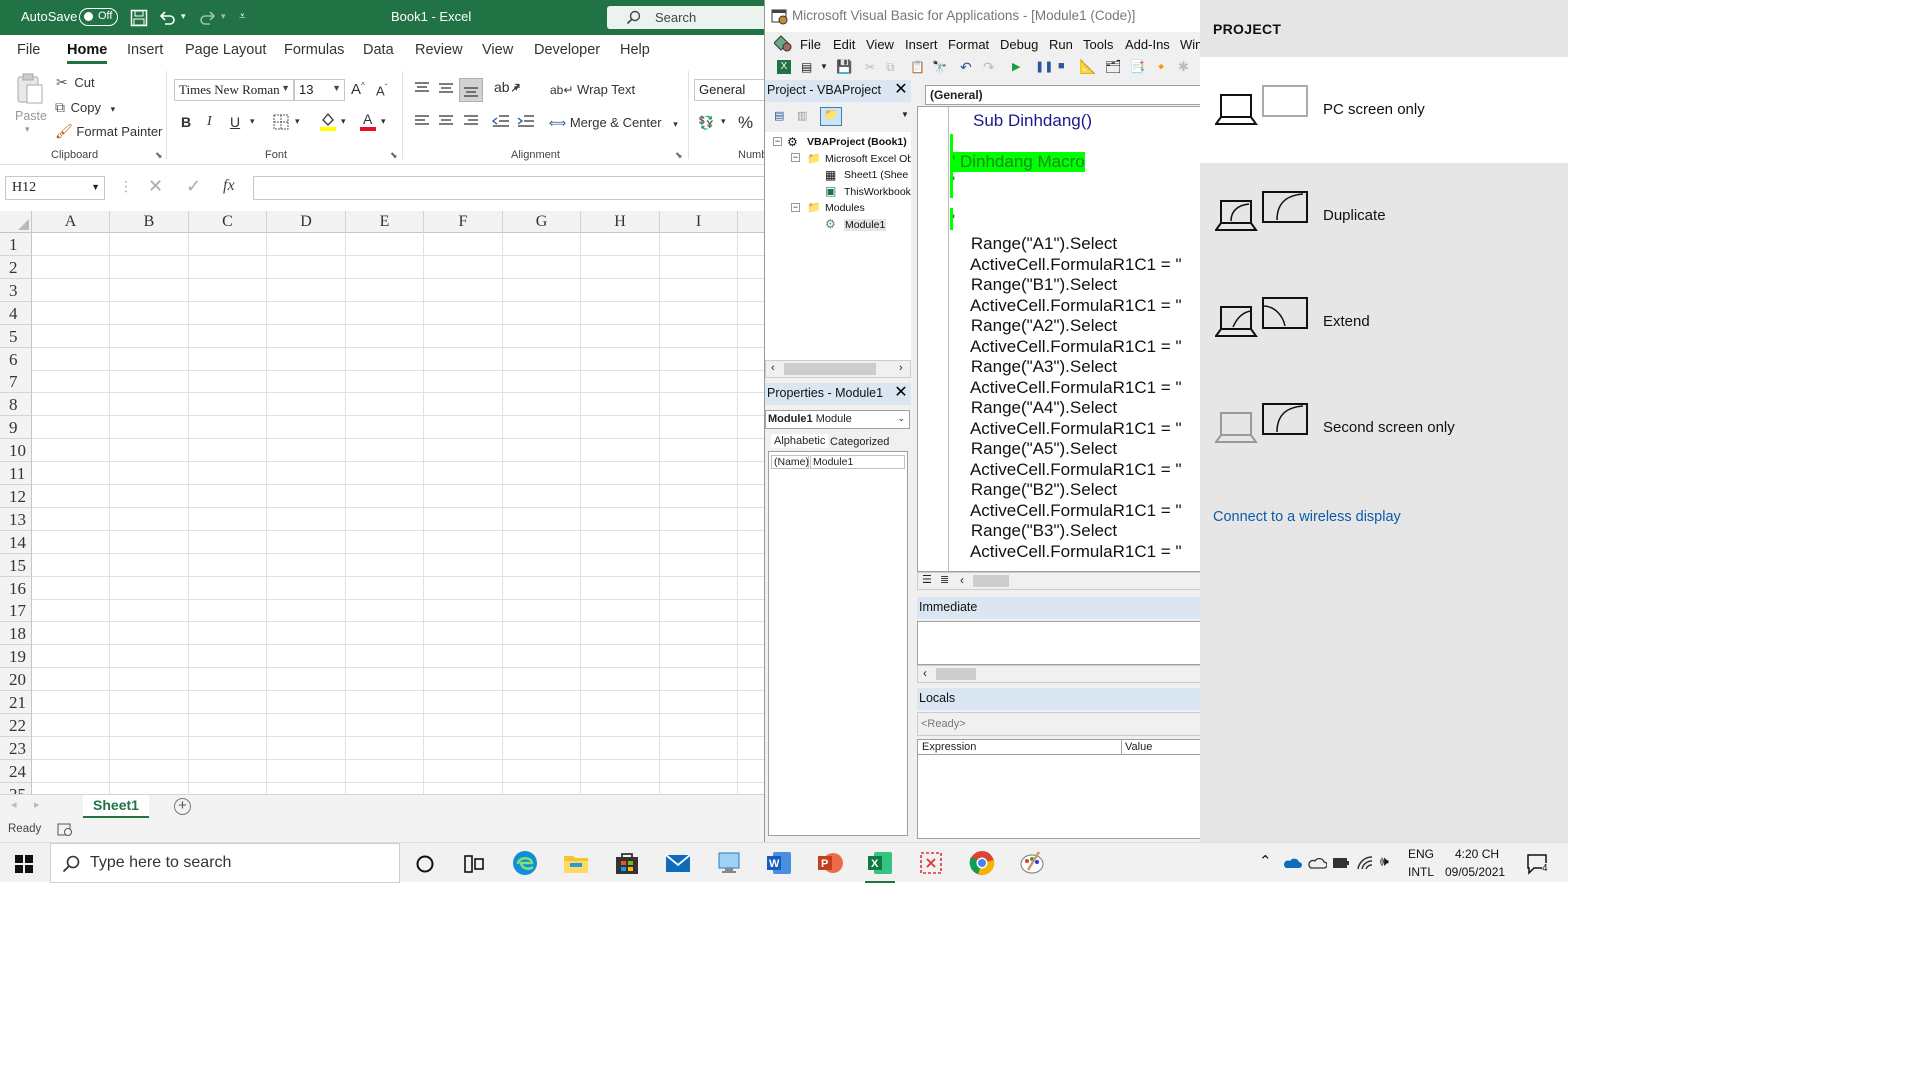 The image size is (1920, 1080). Describe the element at coordinates (1032, 121) in the screenshot. I see `code-line: Sub Dinhdang()` at that location.